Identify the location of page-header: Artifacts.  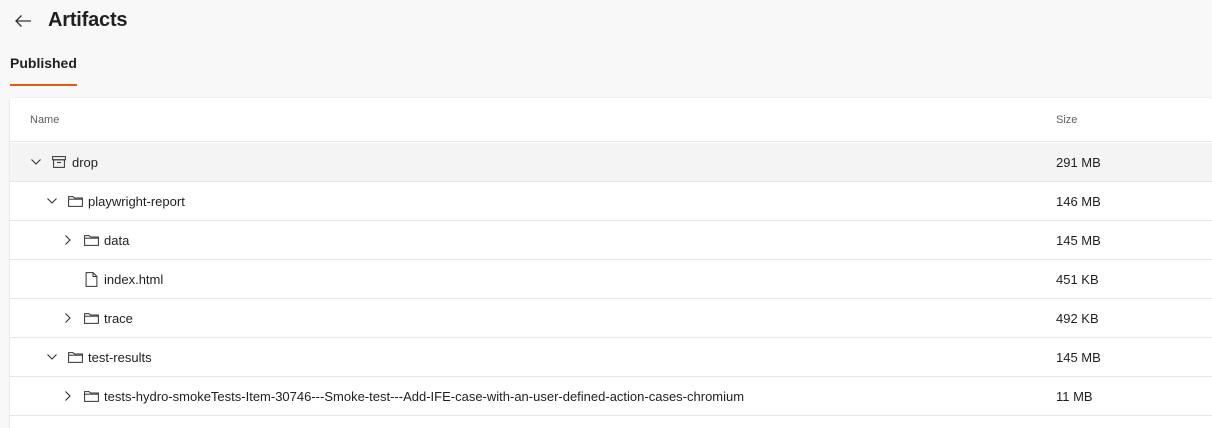
(606, 21).